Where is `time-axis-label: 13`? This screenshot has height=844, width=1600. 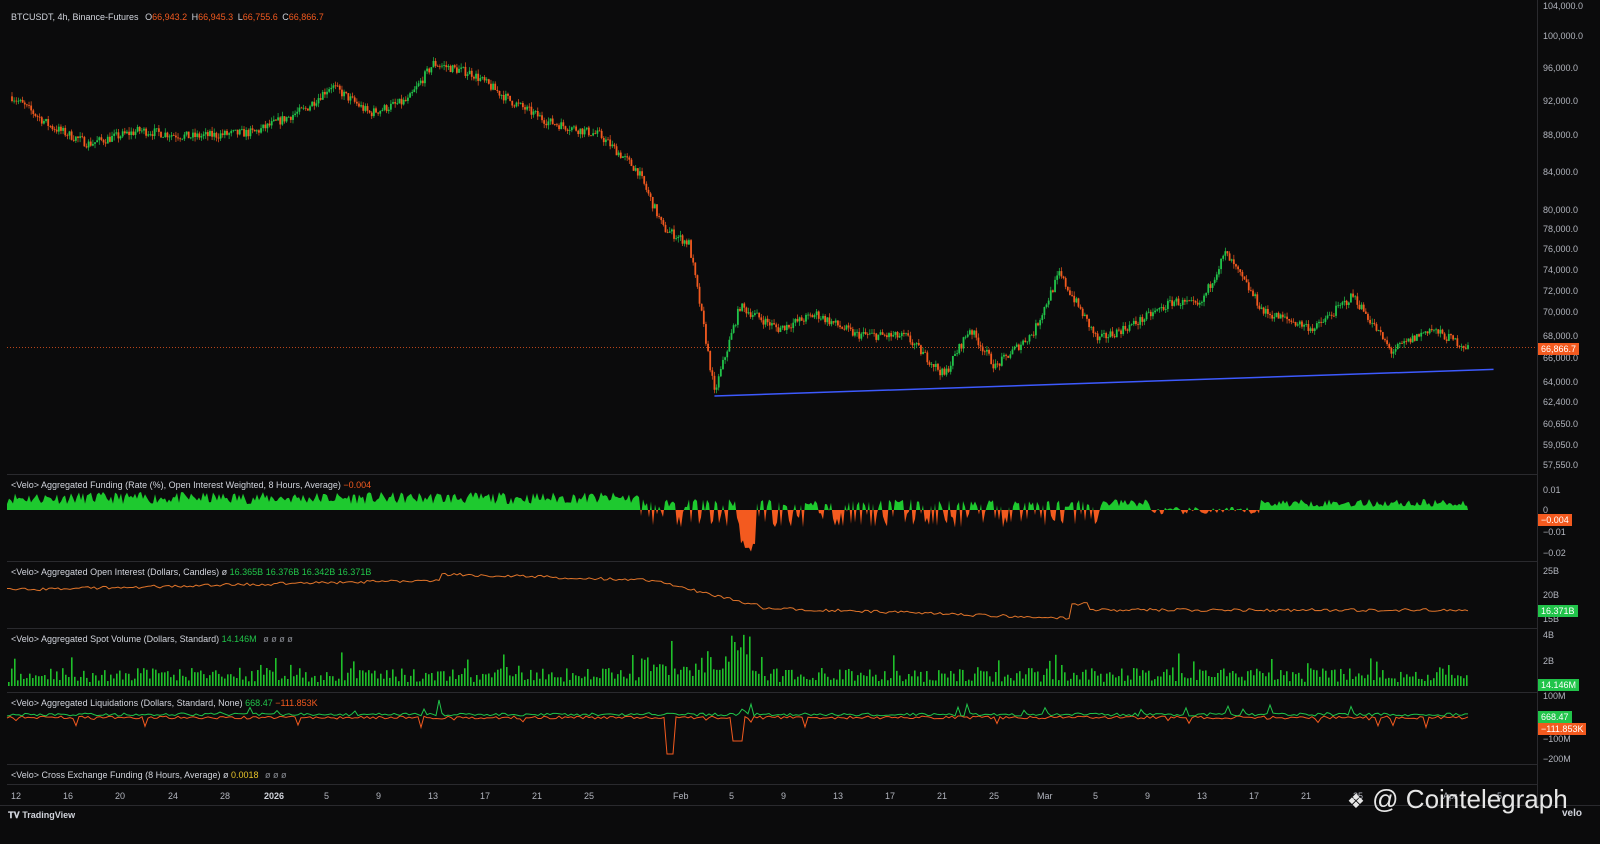 time-axis-label: 13 is located at coordinates (433, 796).